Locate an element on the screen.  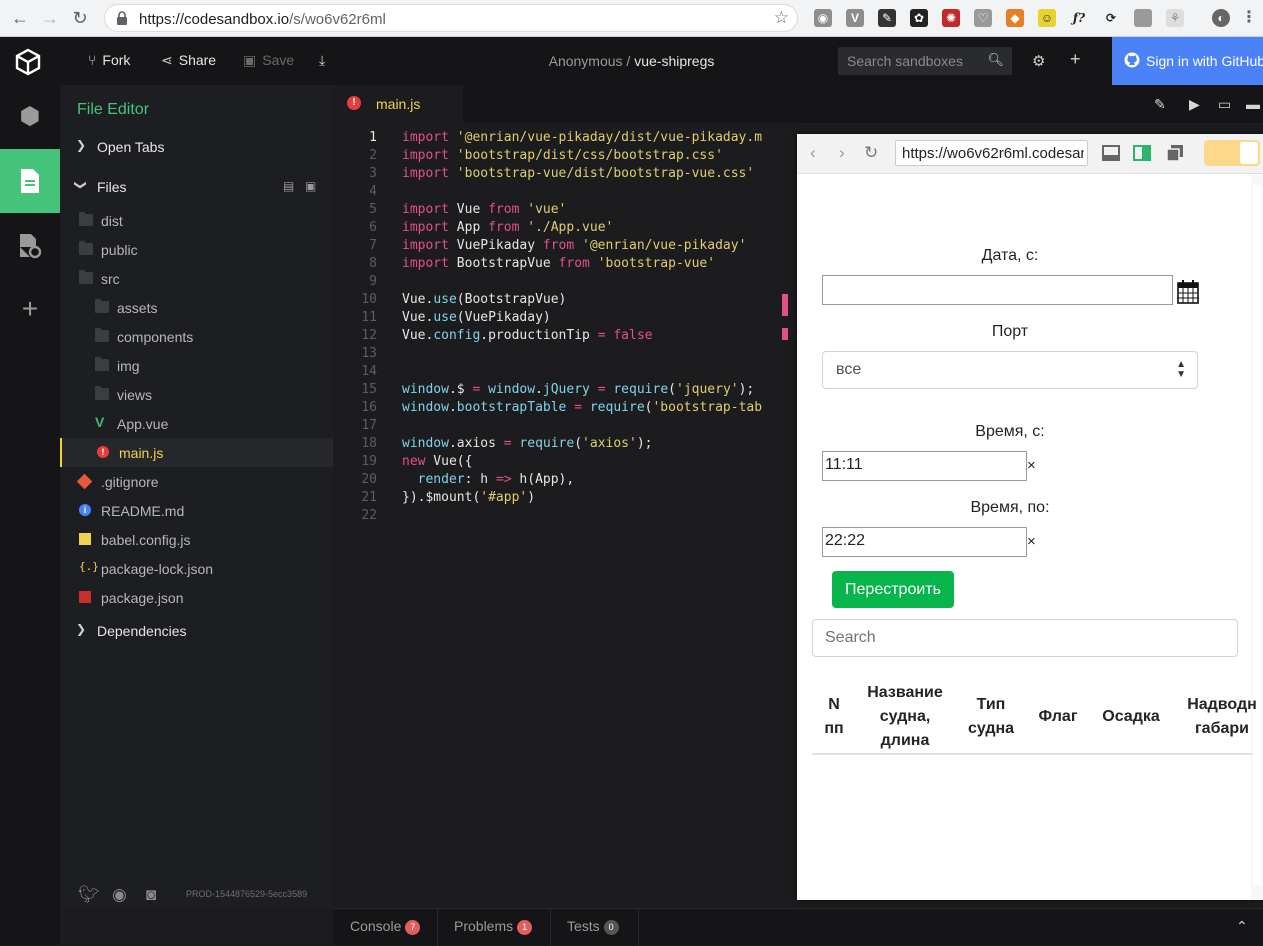
dependencies-section: ❯ Dependencies is located at coordinates (196, 630).